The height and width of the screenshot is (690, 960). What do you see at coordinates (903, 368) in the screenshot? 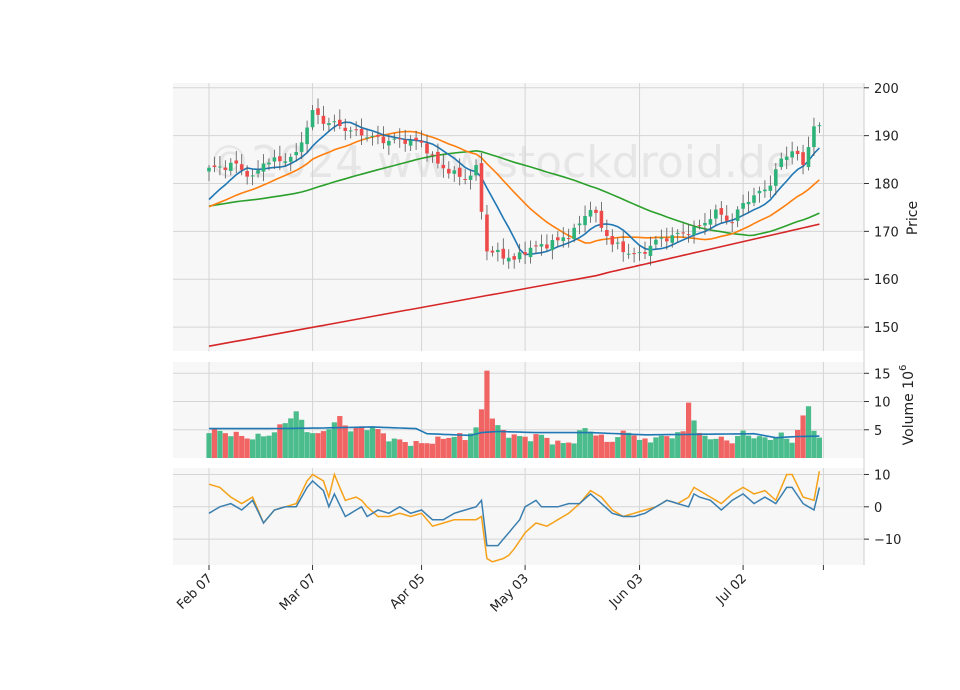
I see `volume-axis-label-exponent: 6` at bounding box center [903, 368].